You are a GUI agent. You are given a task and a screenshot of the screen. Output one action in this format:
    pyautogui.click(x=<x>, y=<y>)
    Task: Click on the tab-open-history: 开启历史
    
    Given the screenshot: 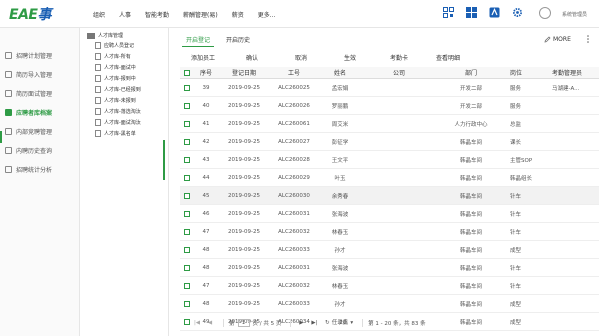 What is the action you would take?
    pyautogui.click(x=238, y=40)
    